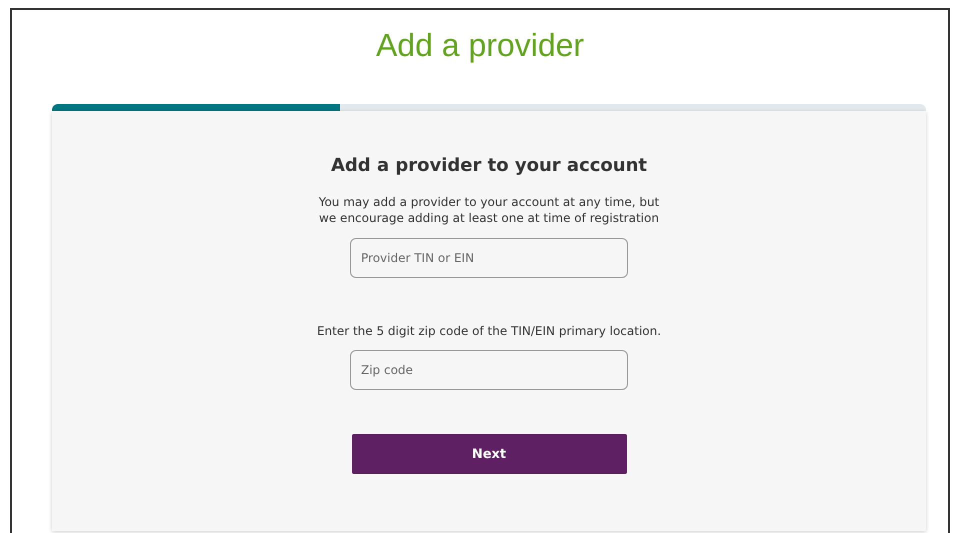 This screenshot has height=533, width=961. What do you see at coordinates (489, 165) in the screenshot?
I see `form-heading: Add a provider to your account` at bounding box center [489, 165].